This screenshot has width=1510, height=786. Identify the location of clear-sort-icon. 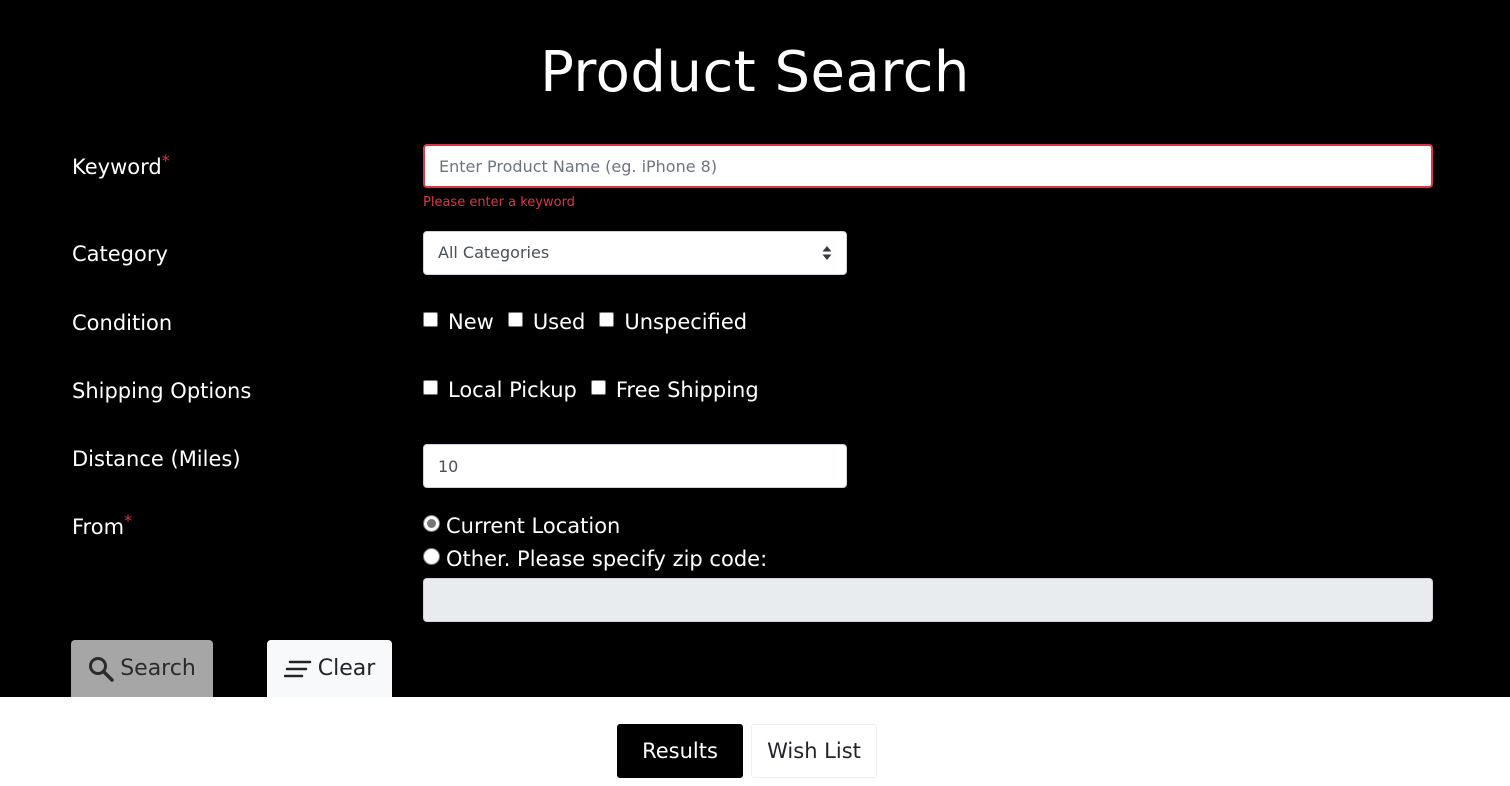
(297, 668).